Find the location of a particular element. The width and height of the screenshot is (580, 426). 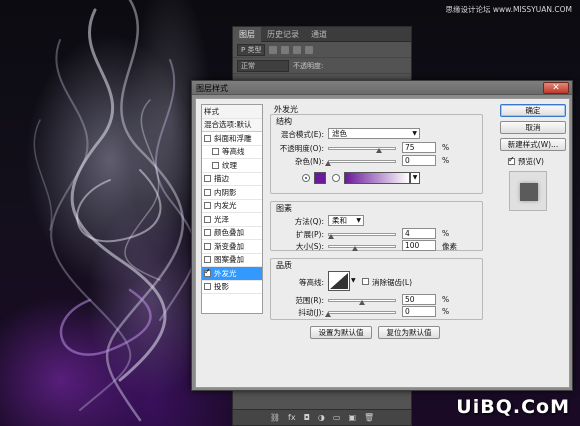

preview-toggle: 预览(V) is located at coordinates (526, 161).